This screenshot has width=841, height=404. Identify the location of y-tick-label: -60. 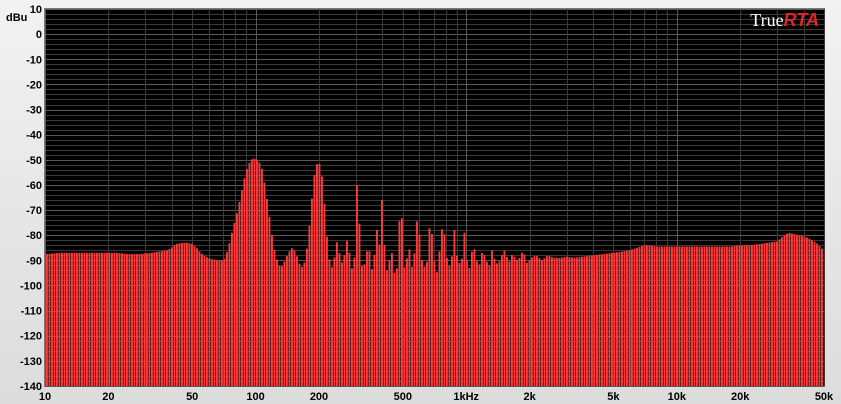
(34, 186).